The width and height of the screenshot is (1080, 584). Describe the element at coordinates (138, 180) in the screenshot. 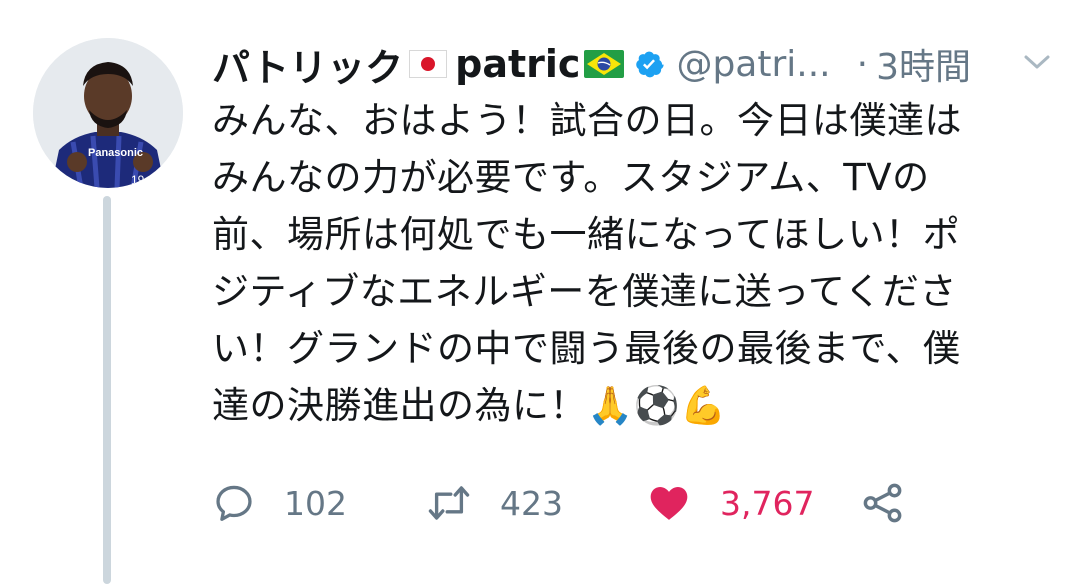

I see `avatar-number: 19` at that location.